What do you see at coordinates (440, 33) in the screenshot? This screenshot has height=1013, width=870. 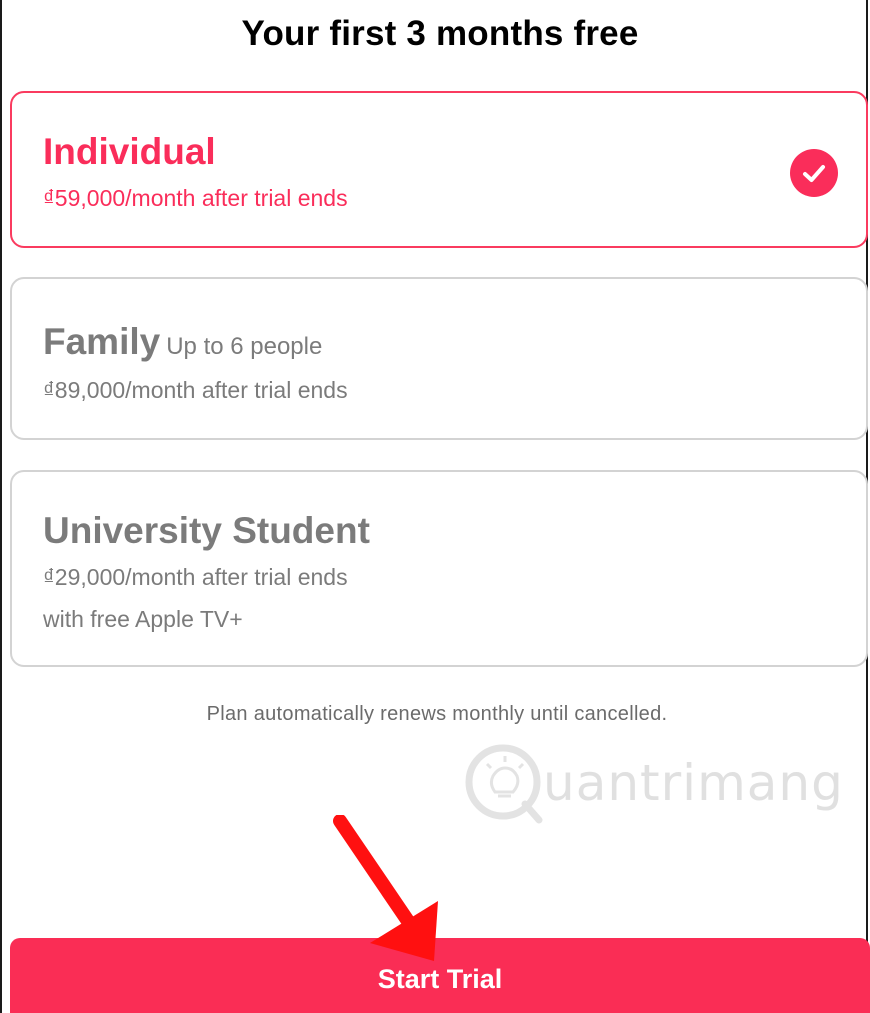 I see `page-title: Your first 3 months free` at bounding box center [440, 33].